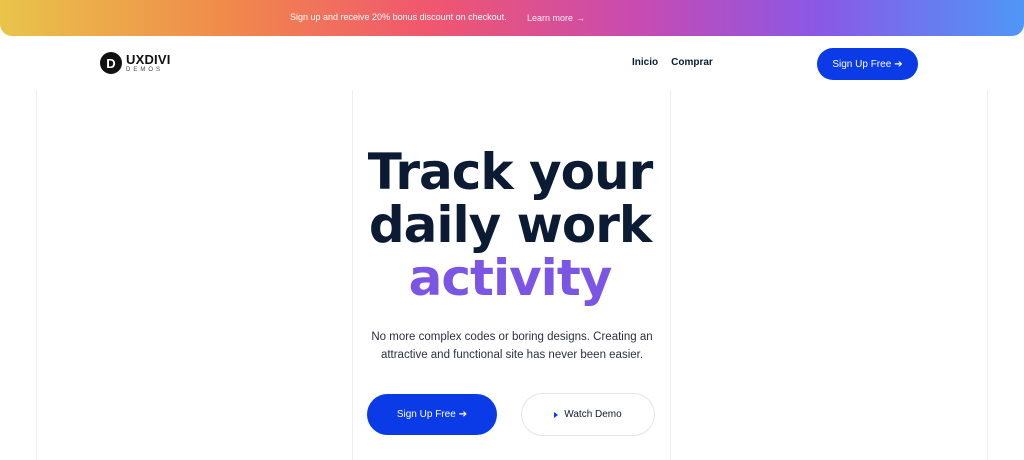 The width and height of the screenshot is (1024, 460). I want to click on hero-title: Track your daily work activity, so click(510, 225).